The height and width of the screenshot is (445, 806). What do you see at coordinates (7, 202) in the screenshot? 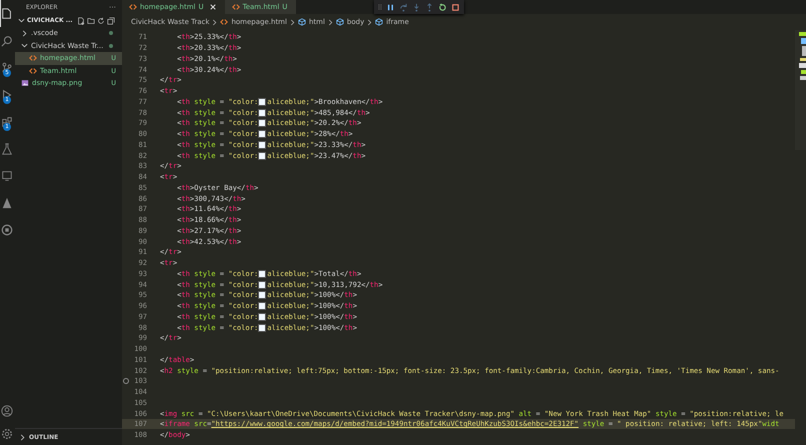
I see `triangle-icon` at bounding box center [7, 202].